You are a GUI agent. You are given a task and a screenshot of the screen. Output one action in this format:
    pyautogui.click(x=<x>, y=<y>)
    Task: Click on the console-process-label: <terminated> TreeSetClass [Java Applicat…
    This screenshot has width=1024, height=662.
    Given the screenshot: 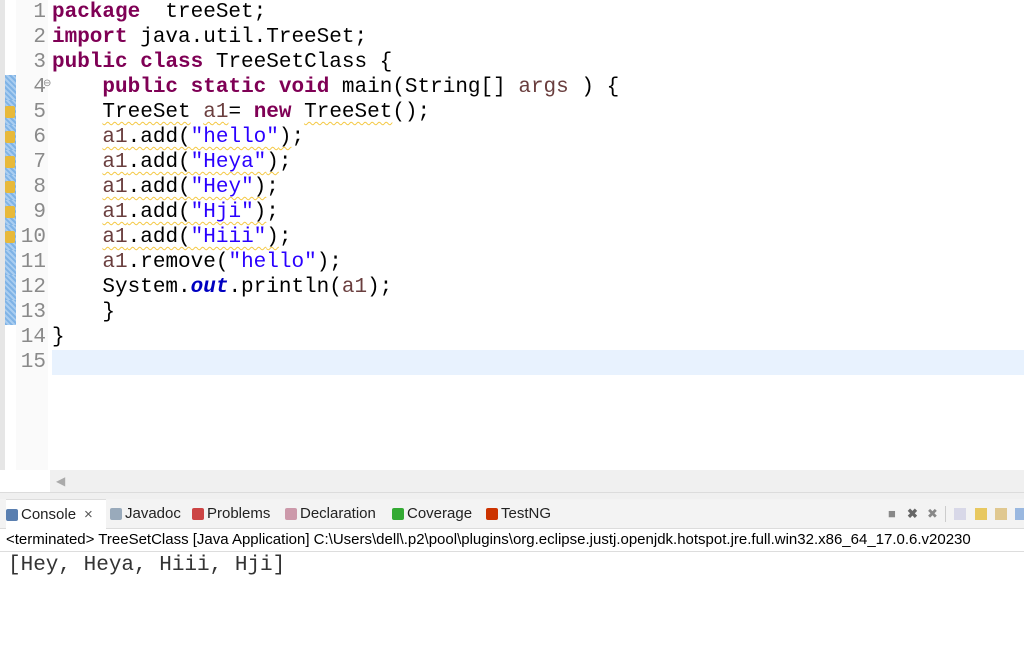 What is the action you would take?
    pyautogui.click(x=512, y=540)
    